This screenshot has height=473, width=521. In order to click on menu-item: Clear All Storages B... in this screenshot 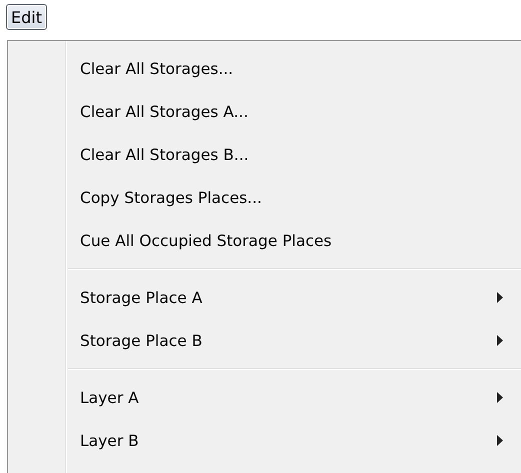, I will do `click(264, 154)`.